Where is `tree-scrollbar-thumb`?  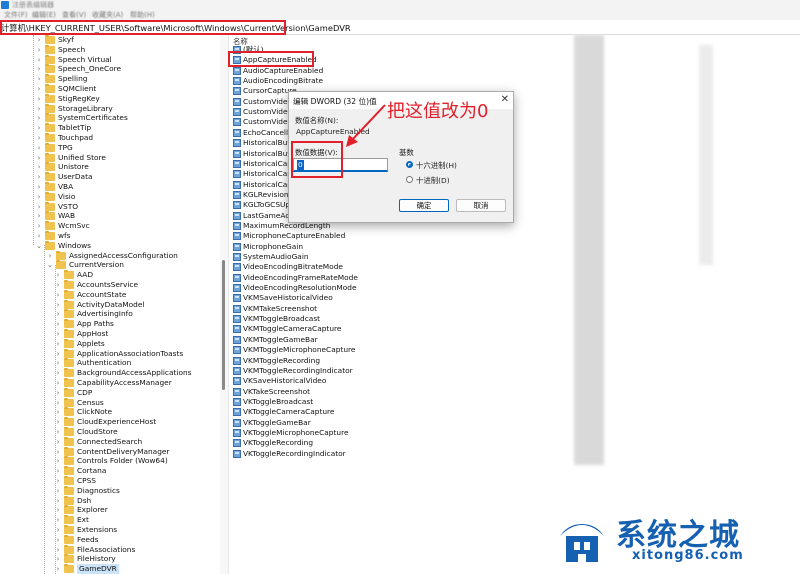 tree-scrollbar-thumb is located at coordinates (223, 325).